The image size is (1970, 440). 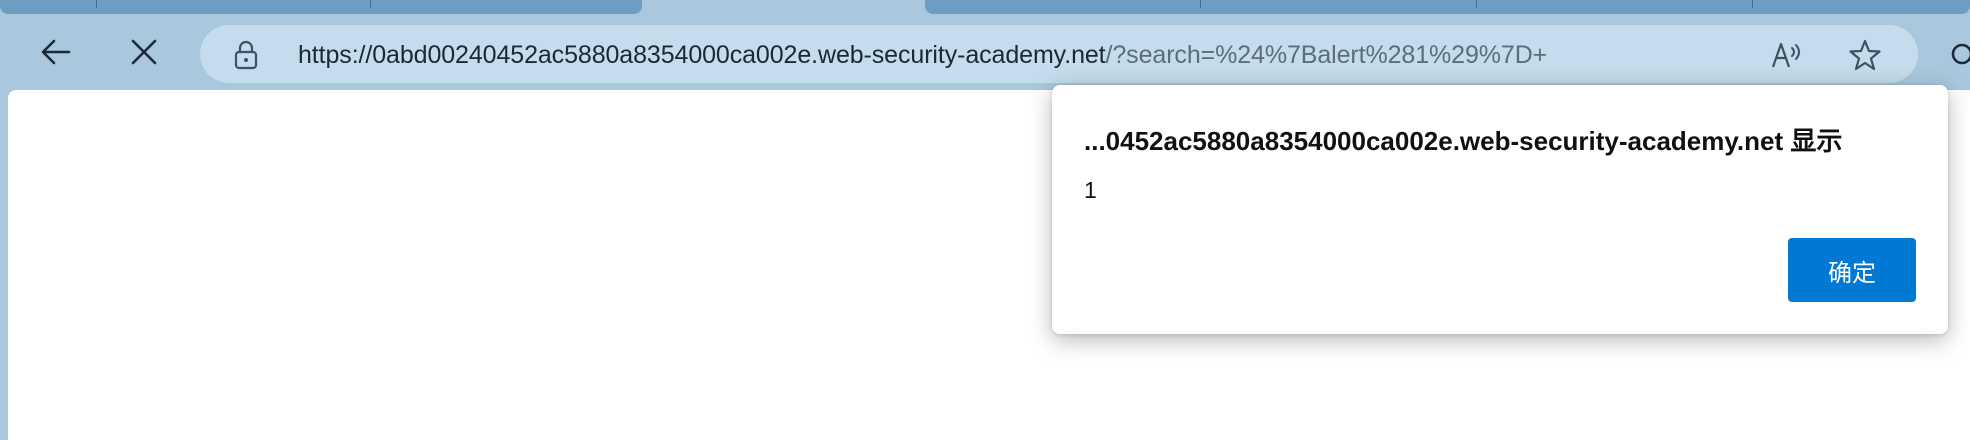 What do you see at coordinates (246, 57) in the screenshot?
I see `lock-icon` at bounding box center [246, 57].